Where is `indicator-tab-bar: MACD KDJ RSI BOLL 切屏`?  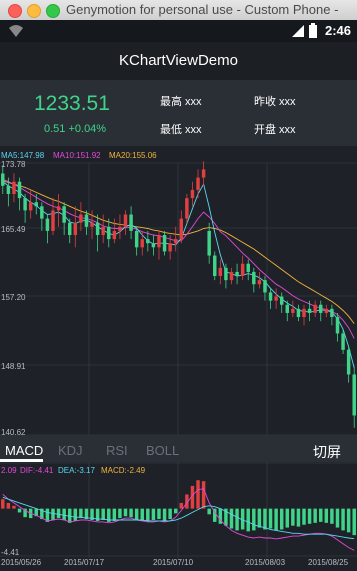 indicator-tab-bar: MACD KDJ RSI BOLL 切屏 is located at coordinates (178, 448).